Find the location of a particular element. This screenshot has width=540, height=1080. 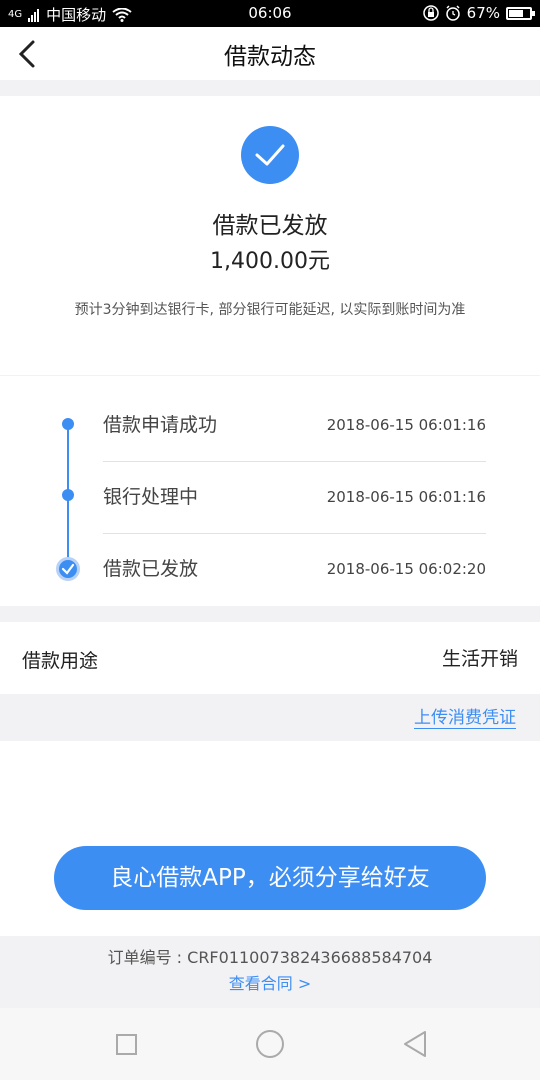

status-bar: 4G 中国移动 06:06 67% is located at coordinates (270, 13).